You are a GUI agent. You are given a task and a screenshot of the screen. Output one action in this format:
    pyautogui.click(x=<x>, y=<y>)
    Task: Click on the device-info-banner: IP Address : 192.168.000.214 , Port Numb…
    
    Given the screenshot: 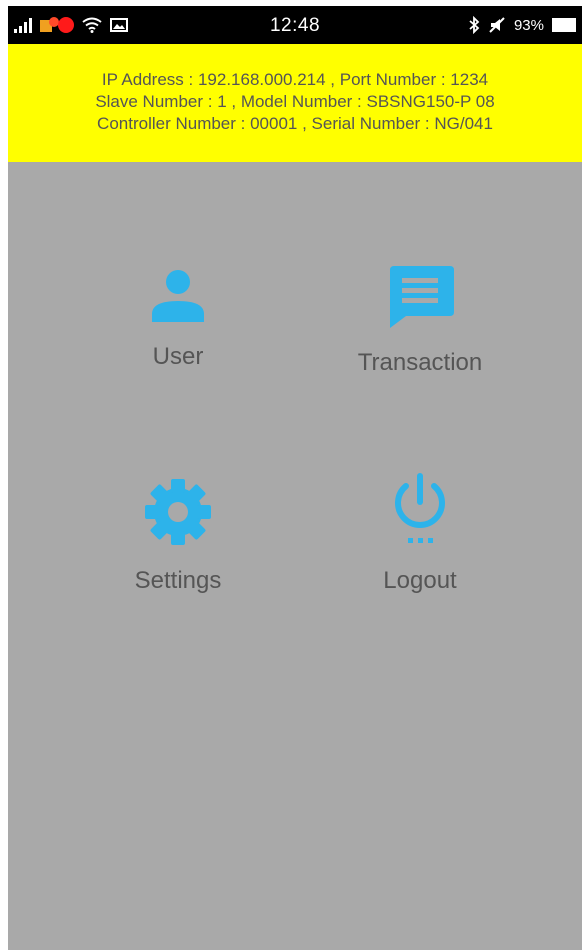 What is the action you would take?
    pyautogui.click(x=295, y=103)
    